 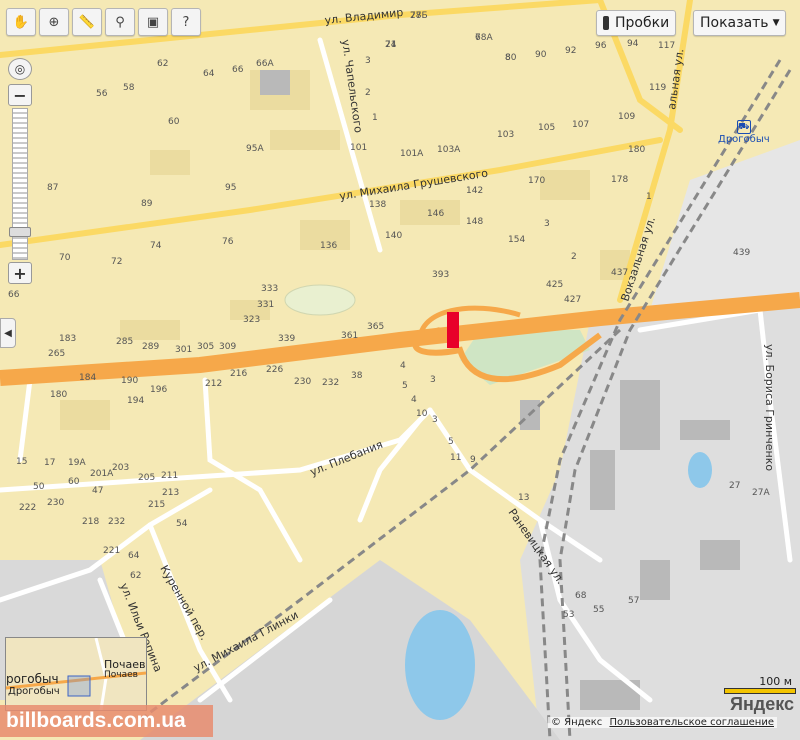 I want to click on house-number: 425, so click(x=554, y=285).